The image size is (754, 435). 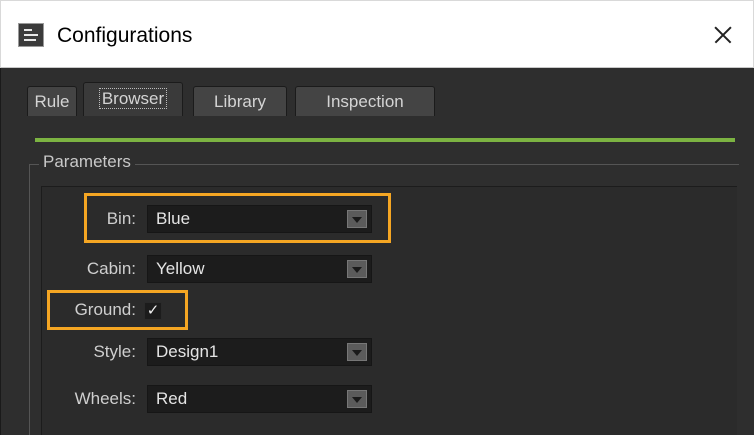 What do you see at coordinates (723, 35) in the screenshot?
I see `close-icon` at bounding box center [723, 35].